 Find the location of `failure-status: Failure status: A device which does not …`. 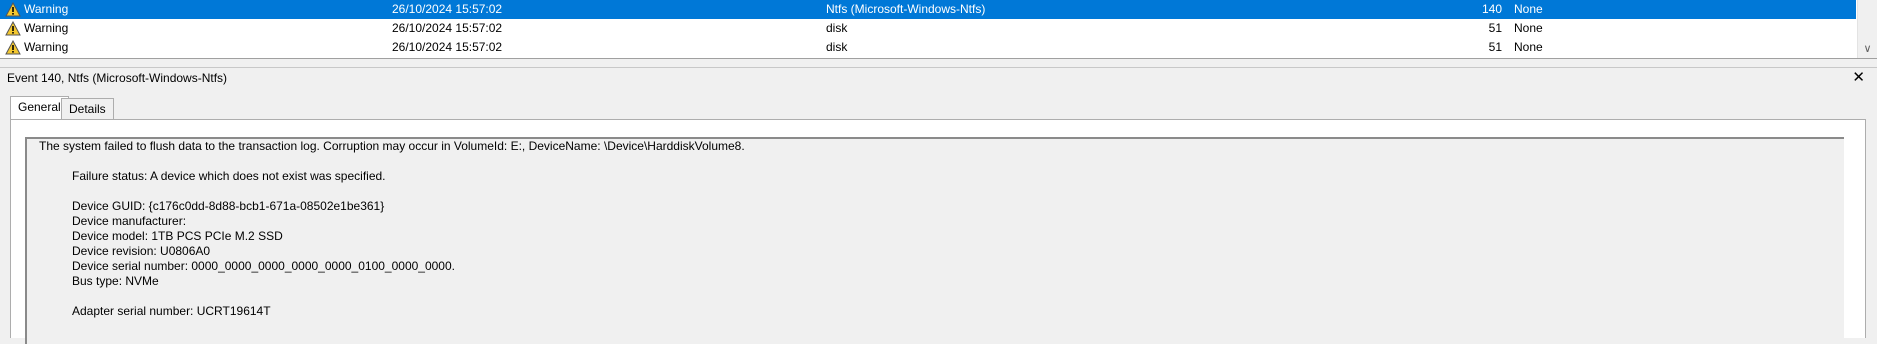

failure-status: Failure status: A device which does not … is located at coordinates (229, 176).